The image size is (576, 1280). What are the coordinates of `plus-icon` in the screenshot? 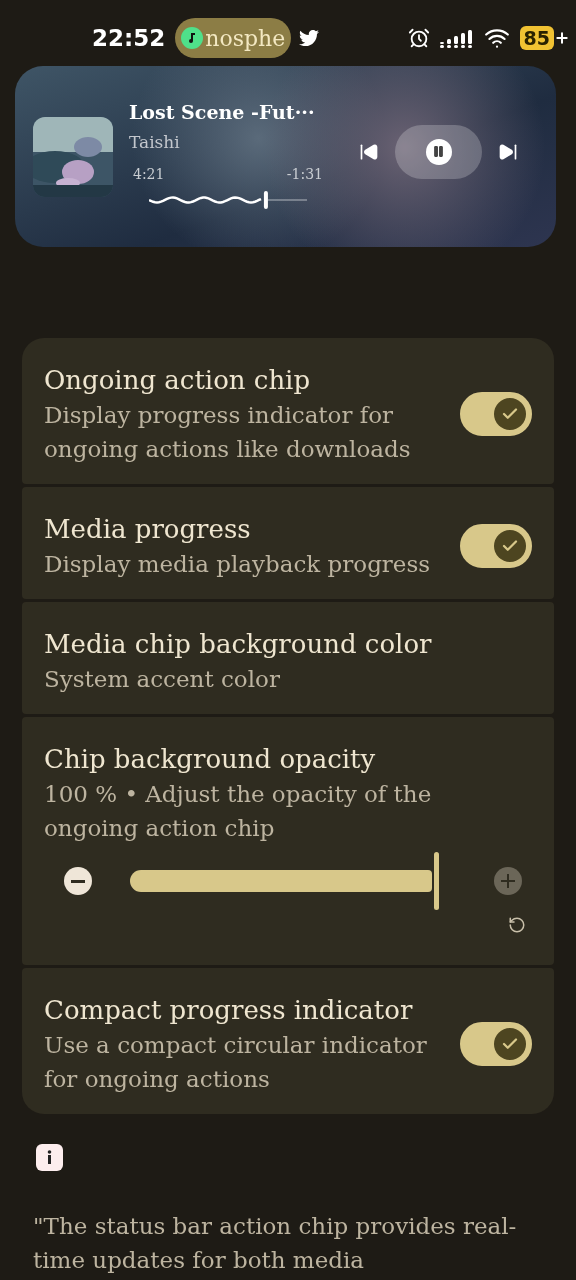 It's located at (508, 881).